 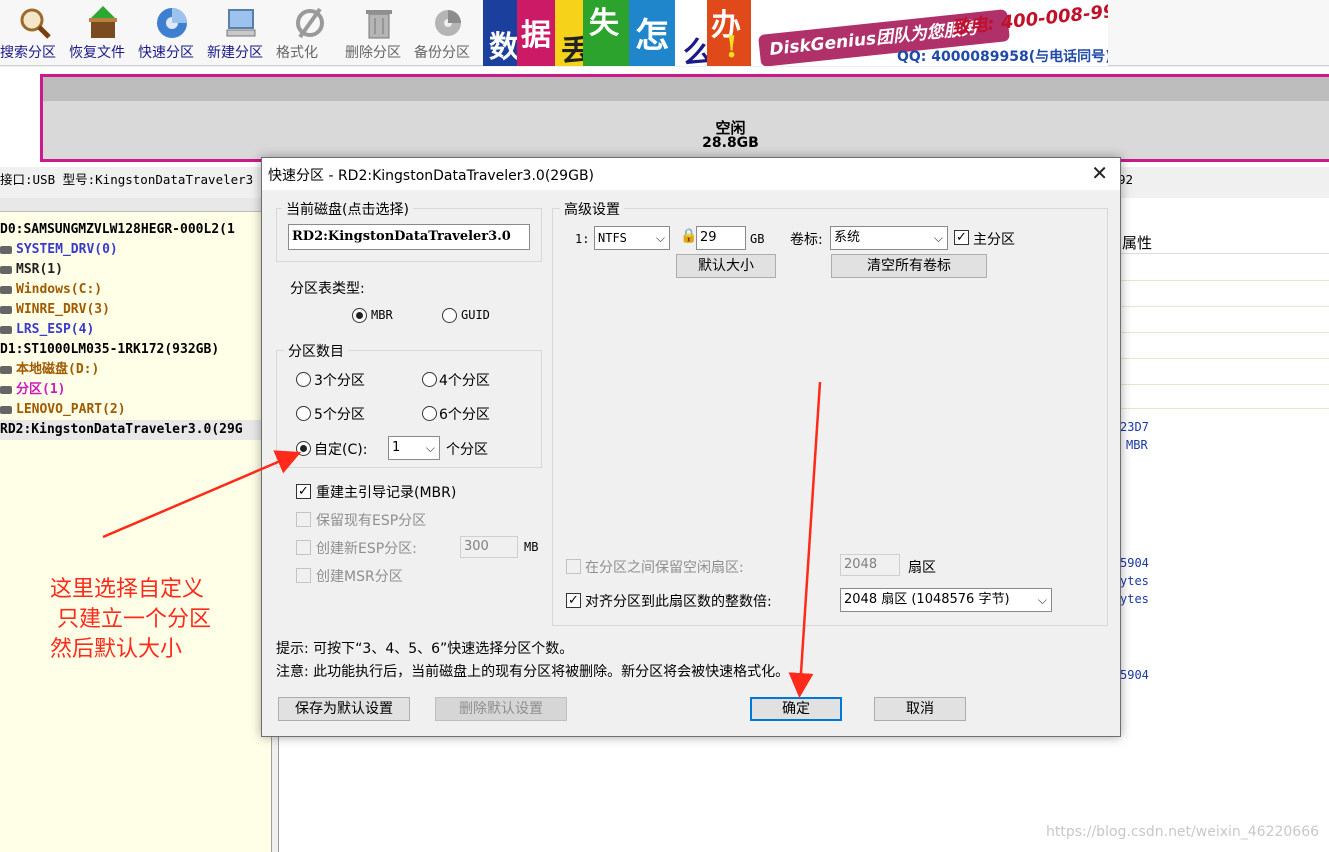 What do you see at coordinates (303, 491) in the screenshot?
I see `rebuild-mbr-checkbox: ✓` at bounding box center [303, 491].